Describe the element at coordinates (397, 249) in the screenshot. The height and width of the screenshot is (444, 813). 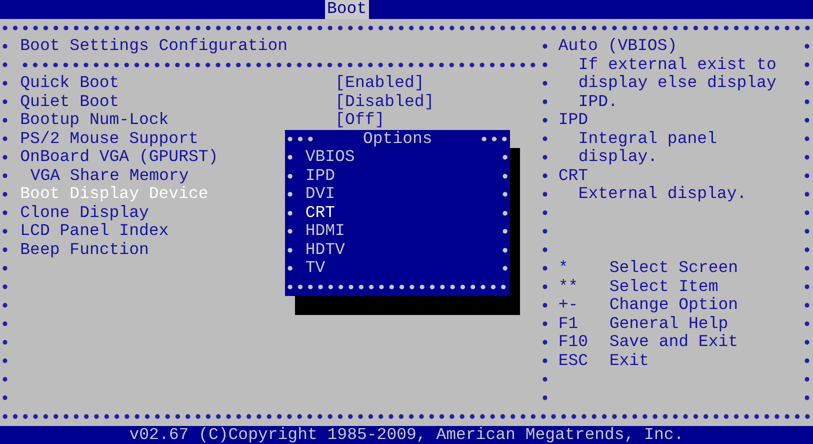
I see `option-item: HDTV` at that location.